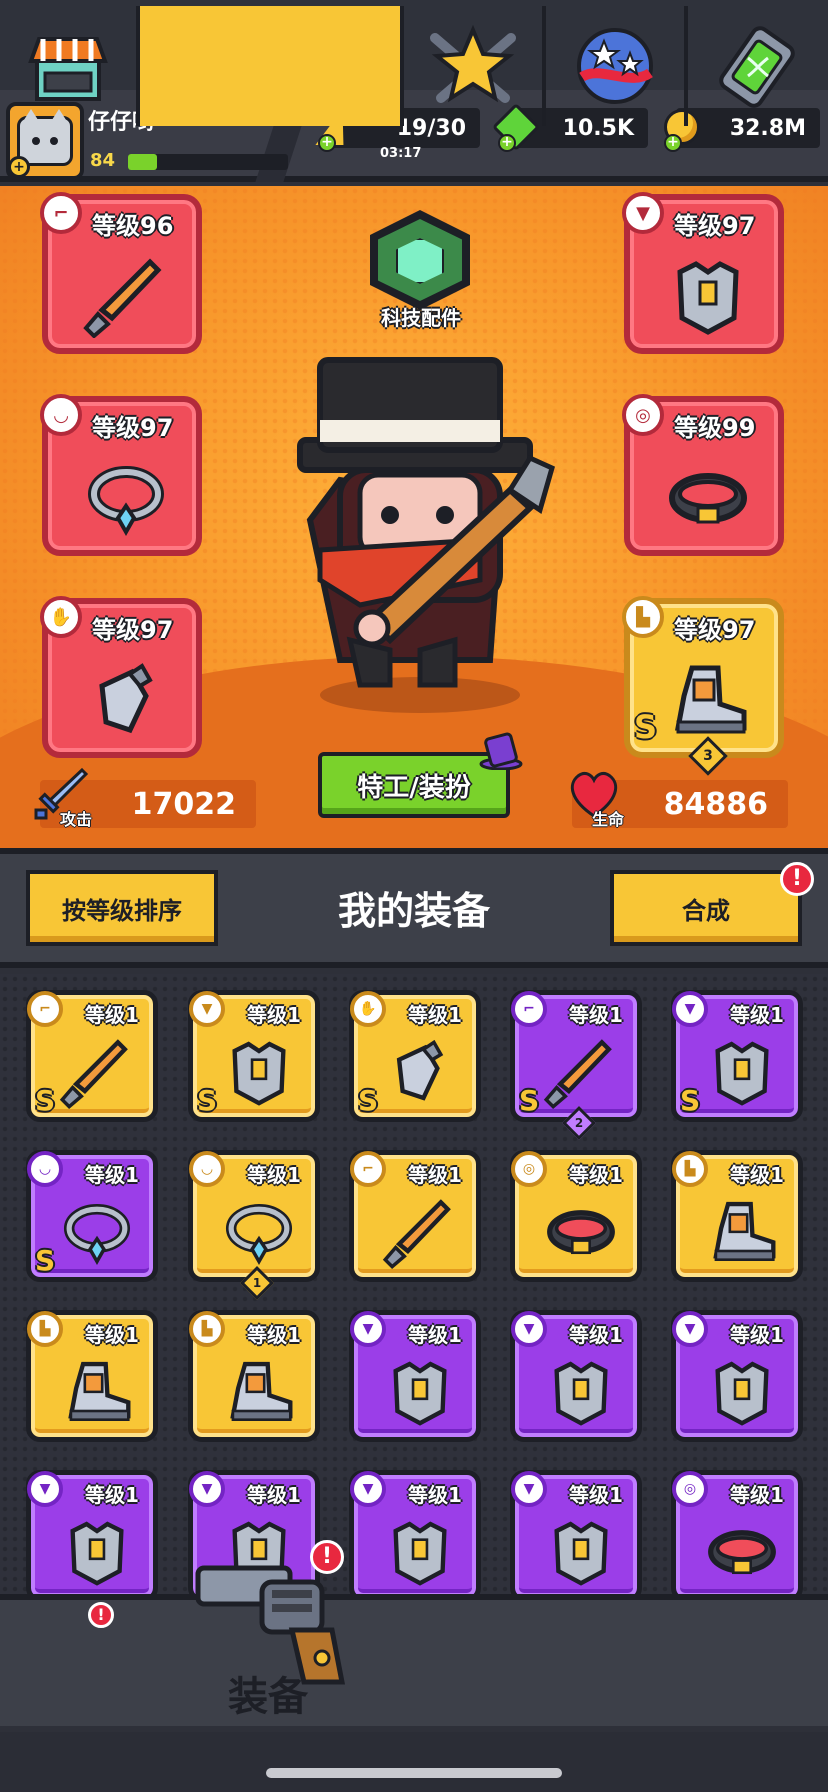 This screenshot has height=1792, width=828. I want to click on glove-icon, so click(420, 1070).